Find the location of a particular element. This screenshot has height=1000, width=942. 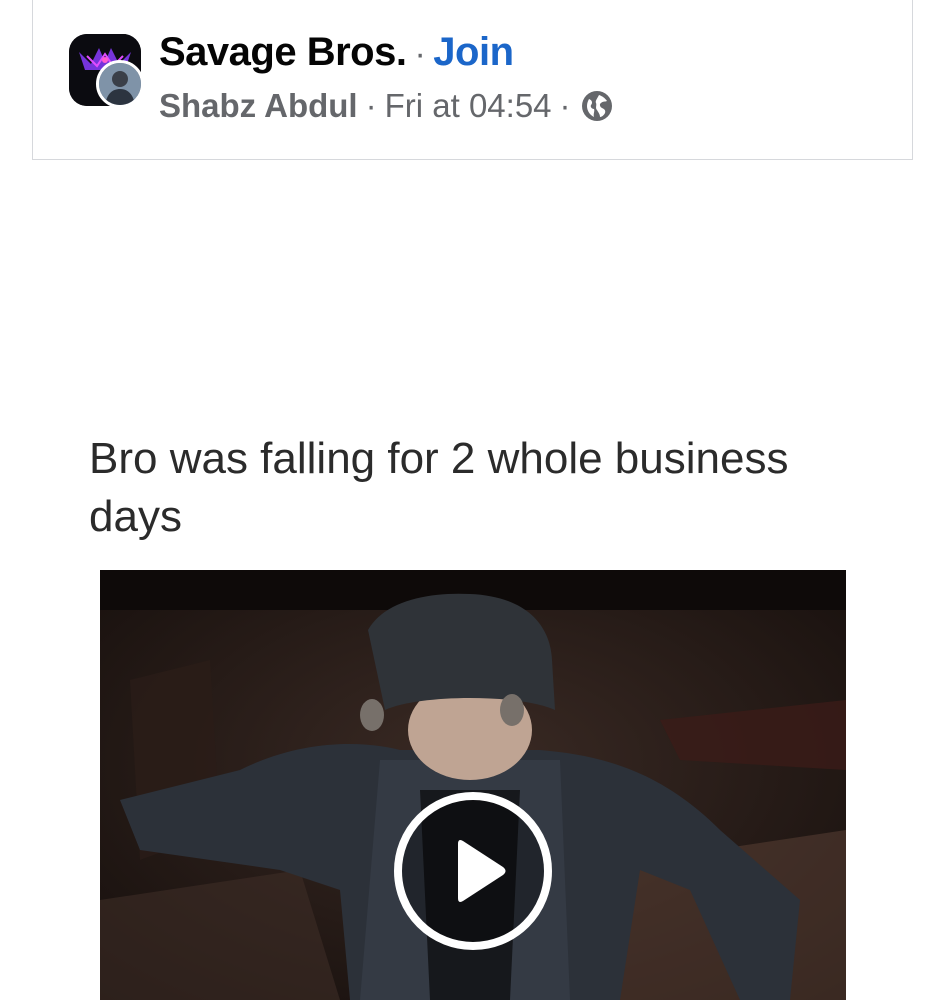

author-name-link: Shabz Abdul is located at coordinates (258, 106).